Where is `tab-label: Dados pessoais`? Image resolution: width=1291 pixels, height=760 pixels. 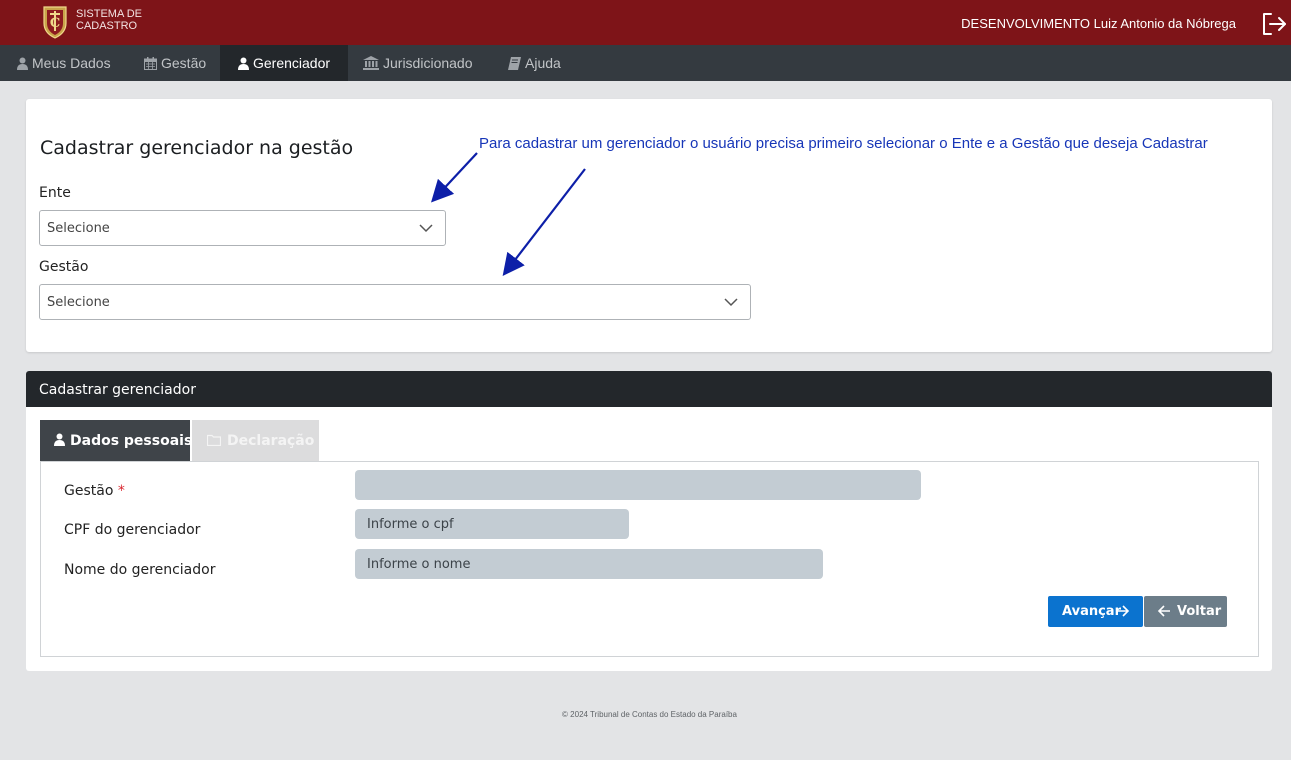 tab-label: Dados pessoais is located at coordinates (131, 441).